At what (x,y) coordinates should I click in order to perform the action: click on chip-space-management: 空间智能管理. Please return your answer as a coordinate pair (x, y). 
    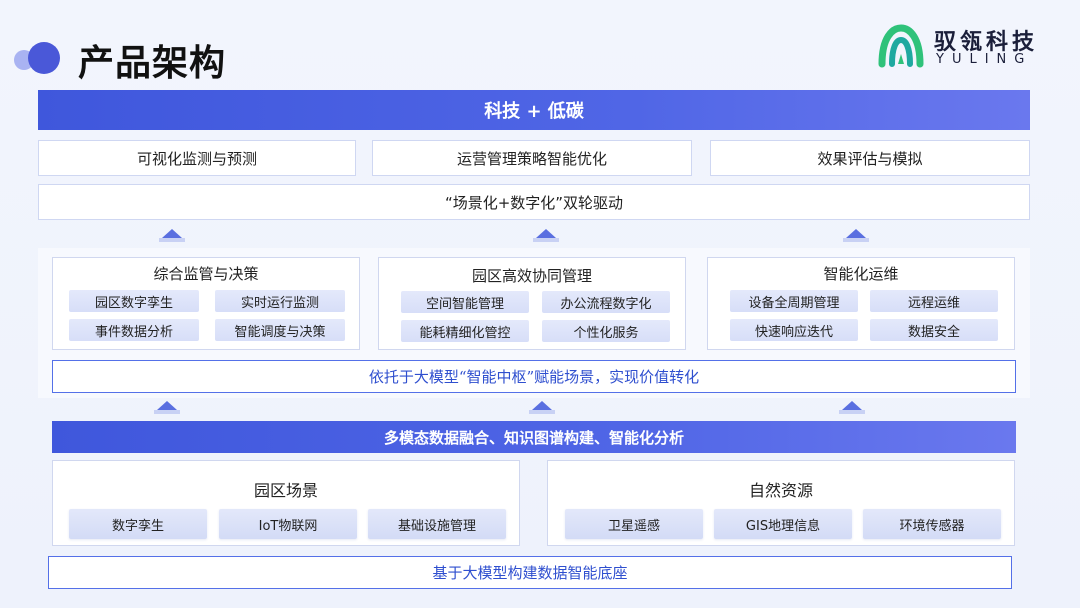
    Looking at the image, I should click on (465, 302).